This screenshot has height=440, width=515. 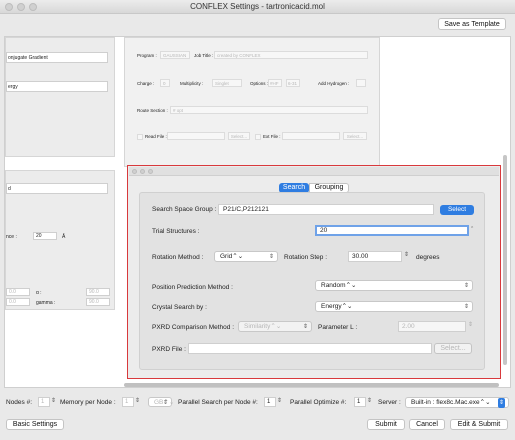 I want to click on position-prediction-select: Random ⇕, so click(x=394, y=285).